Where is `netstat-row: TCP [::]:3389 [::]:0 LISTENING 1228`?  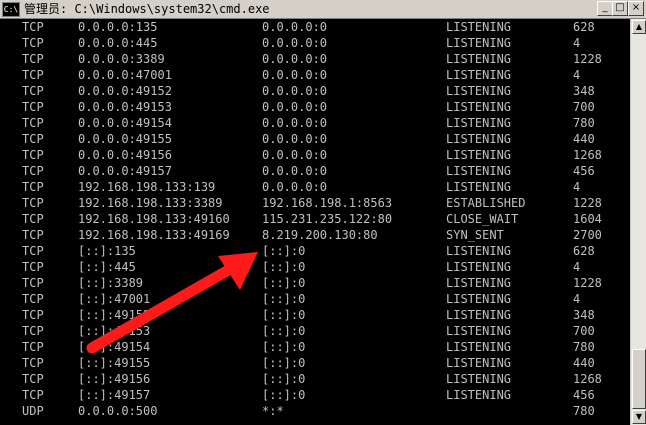 netstat-row: TCP [::]:3389 [::]:0 LISTENING 1228 is located at coordinates (315, 283).